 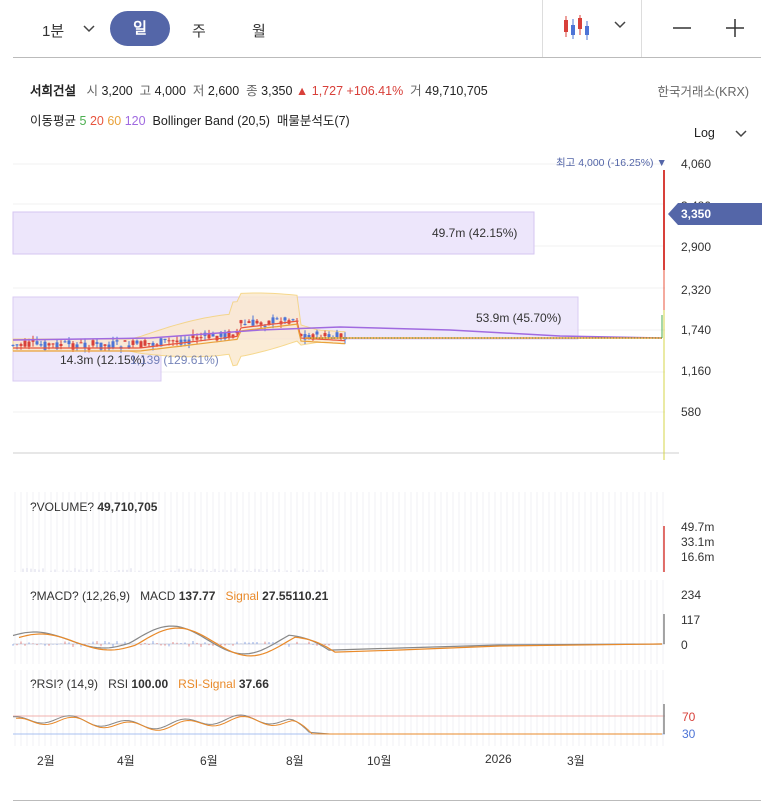 I want to click on profile-bar-label: 53.9m (45.70%), so click(x=519, y=318).